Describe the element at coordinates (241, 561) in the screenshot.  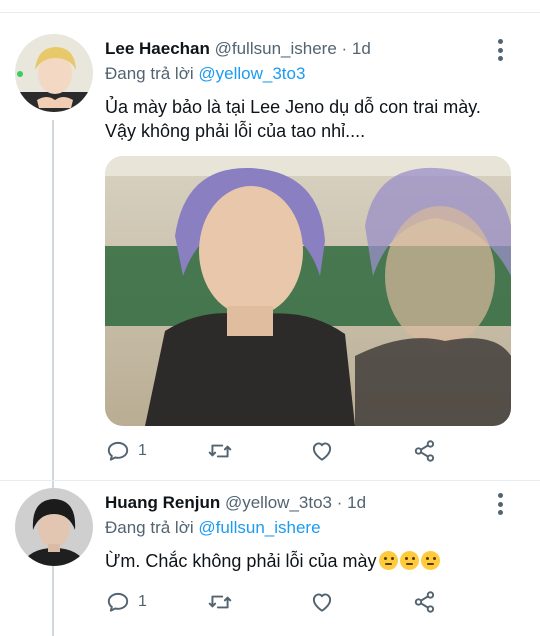
I see `tweet-text-line: Ừm. Chắc không phải lỗi của mày` at that location.